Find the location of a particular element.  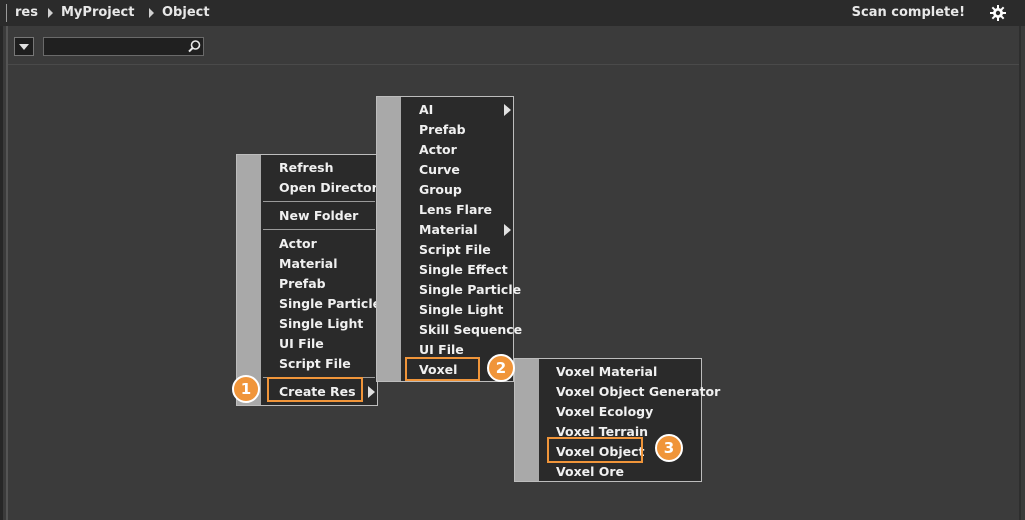

right-border is located at coordinates (1020, 273).